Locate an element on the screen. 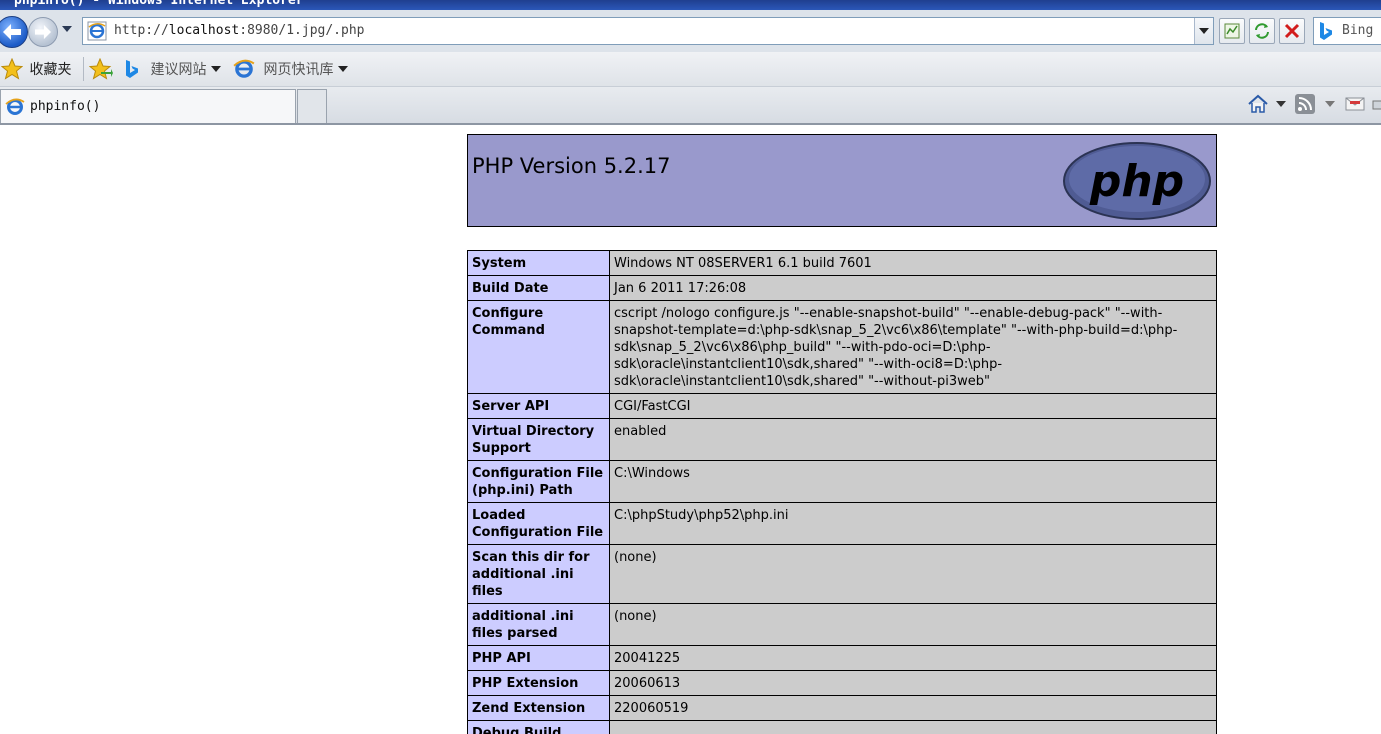 The width and height of the screenshot is (1381, 734). php-version-header: PHP Version 5.2.17 php is located at coordinates (842, 180).